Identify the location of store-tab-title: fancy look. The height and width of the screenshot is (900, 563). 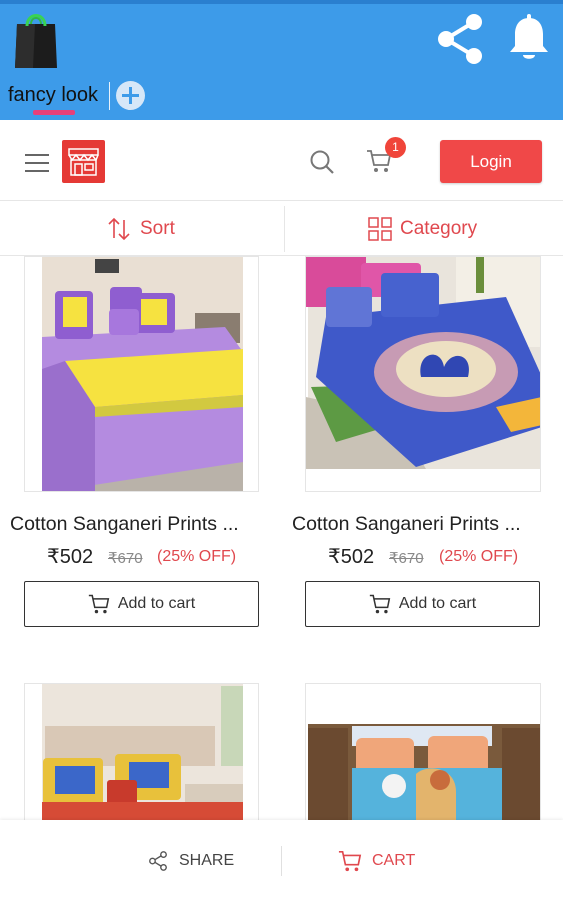
(53, 95).